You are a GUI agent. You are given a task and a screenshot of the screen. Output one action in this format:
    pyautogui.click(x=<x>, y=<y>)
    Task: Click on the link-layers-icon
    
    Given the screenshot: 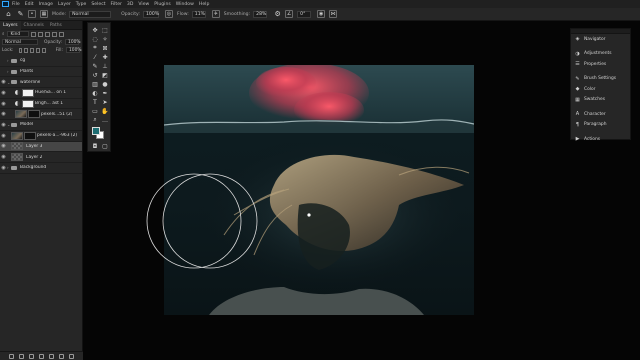 What is the action you would take?
    pyautogui.click(x=11, y=356)
    